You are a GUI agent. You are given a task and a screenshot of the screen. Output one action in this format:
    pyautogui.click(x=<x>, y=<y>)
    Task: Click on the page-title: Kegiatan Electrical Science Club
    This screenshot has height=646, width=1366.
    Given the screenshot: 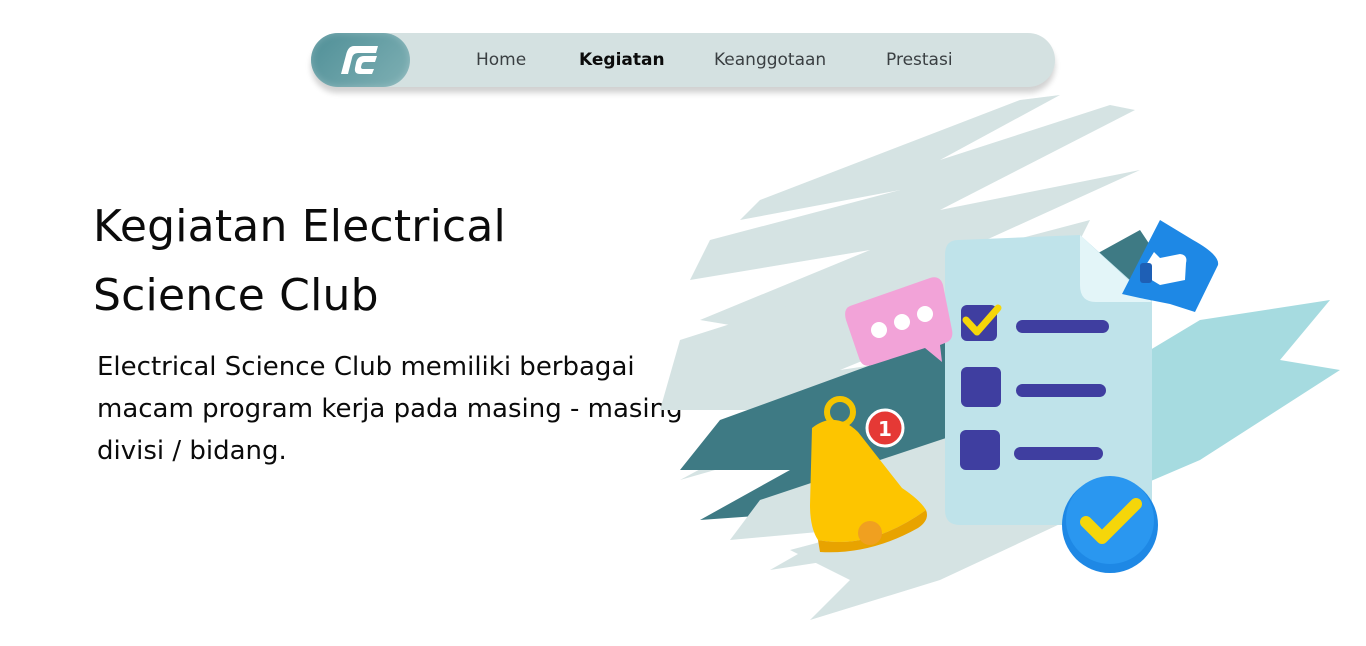 What is the action you would take?
    pyautogui.click(x=373, y=261)
    